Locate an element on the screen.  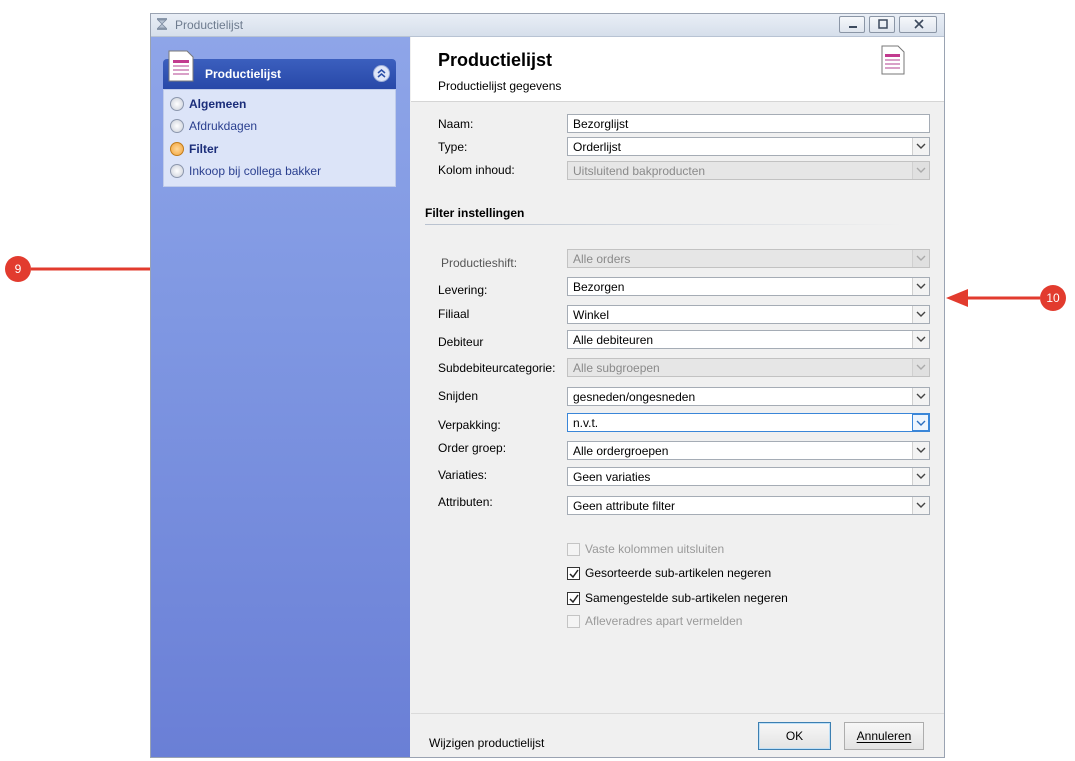
checkbox-label: Samengestelde sub-artikelen negeren is located at coordinates (686, 598).